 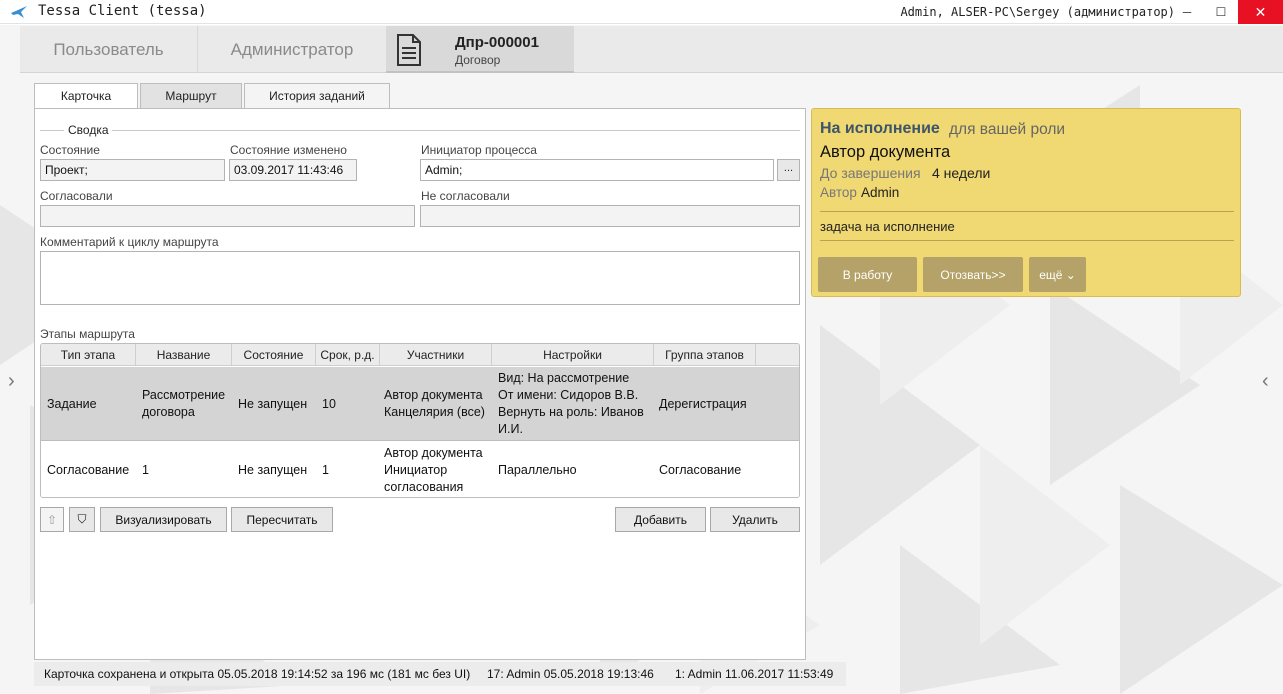 What do you see at coordinates (537, 469) in the screenshot?
I see `cell-settings: Параллельно` at bounding box center [537, 469].